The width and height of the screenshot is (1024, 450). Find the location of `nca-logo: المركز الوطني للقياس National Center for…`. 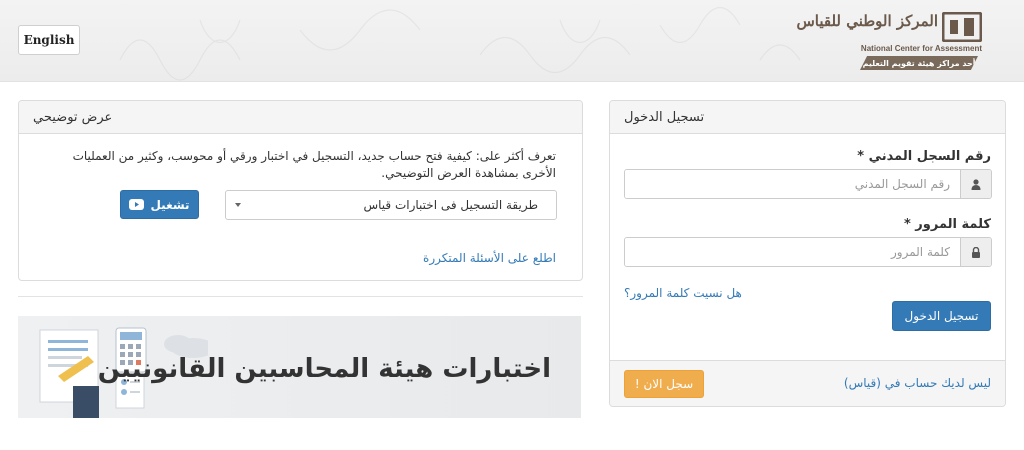

nca-logo: المركز الوطني للقياس National Center for… is located at coordinates (889, 41).